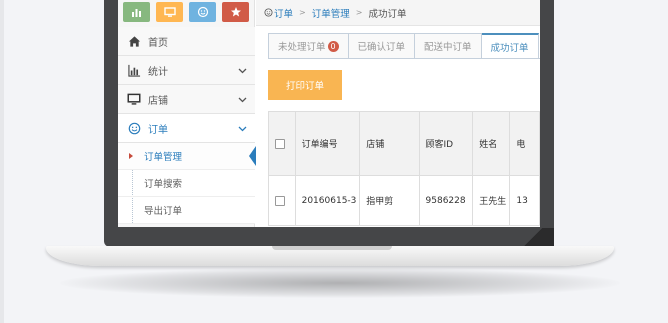 This screenshot has height=323, width=668. I want to click on tab-confirmed-orders: 已确认订单, so click(382, 46).